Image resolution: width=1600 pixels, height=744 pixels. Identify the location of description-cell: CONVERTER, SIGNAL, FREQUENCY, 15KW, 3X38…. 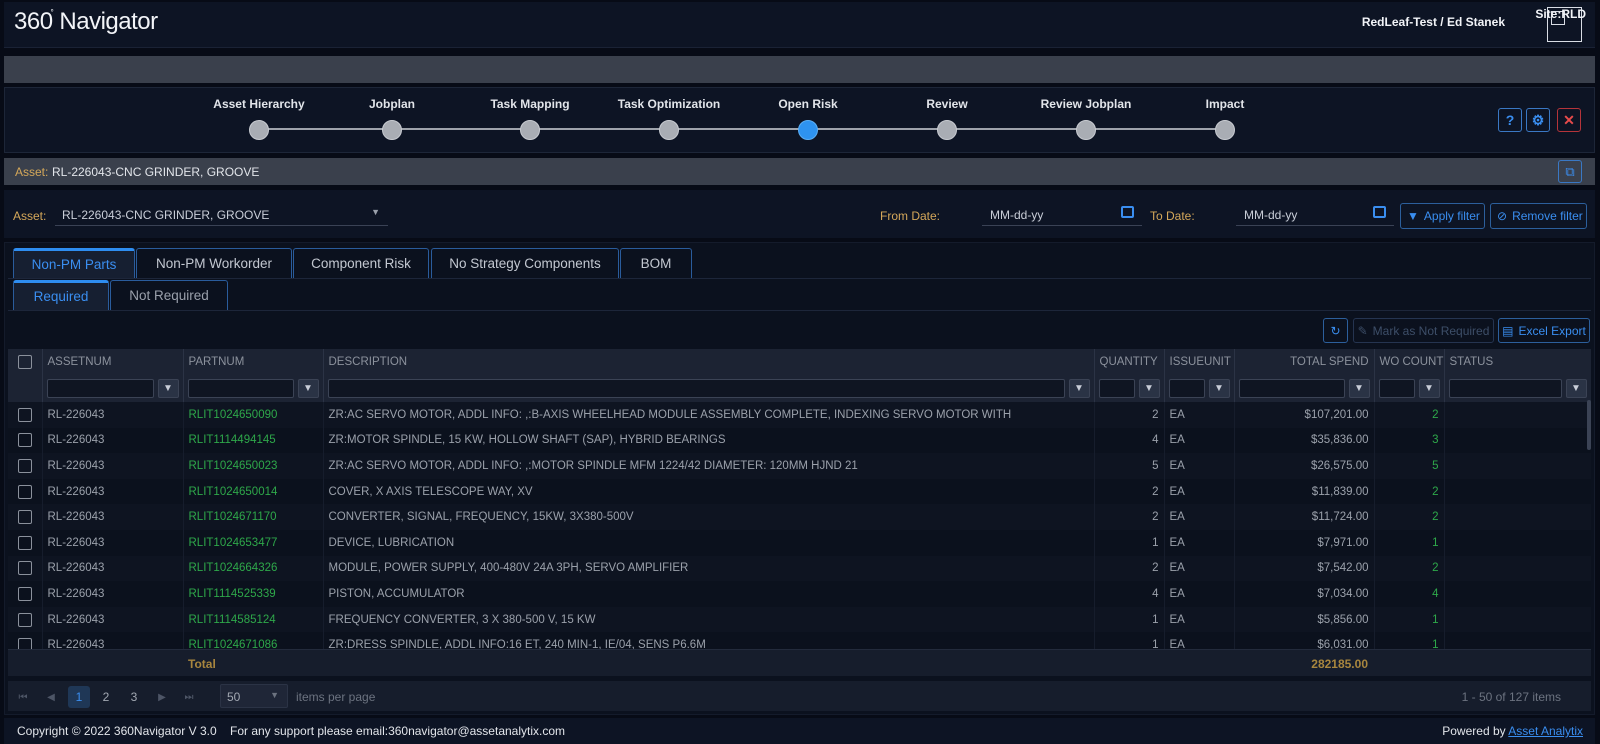
(709, 517).